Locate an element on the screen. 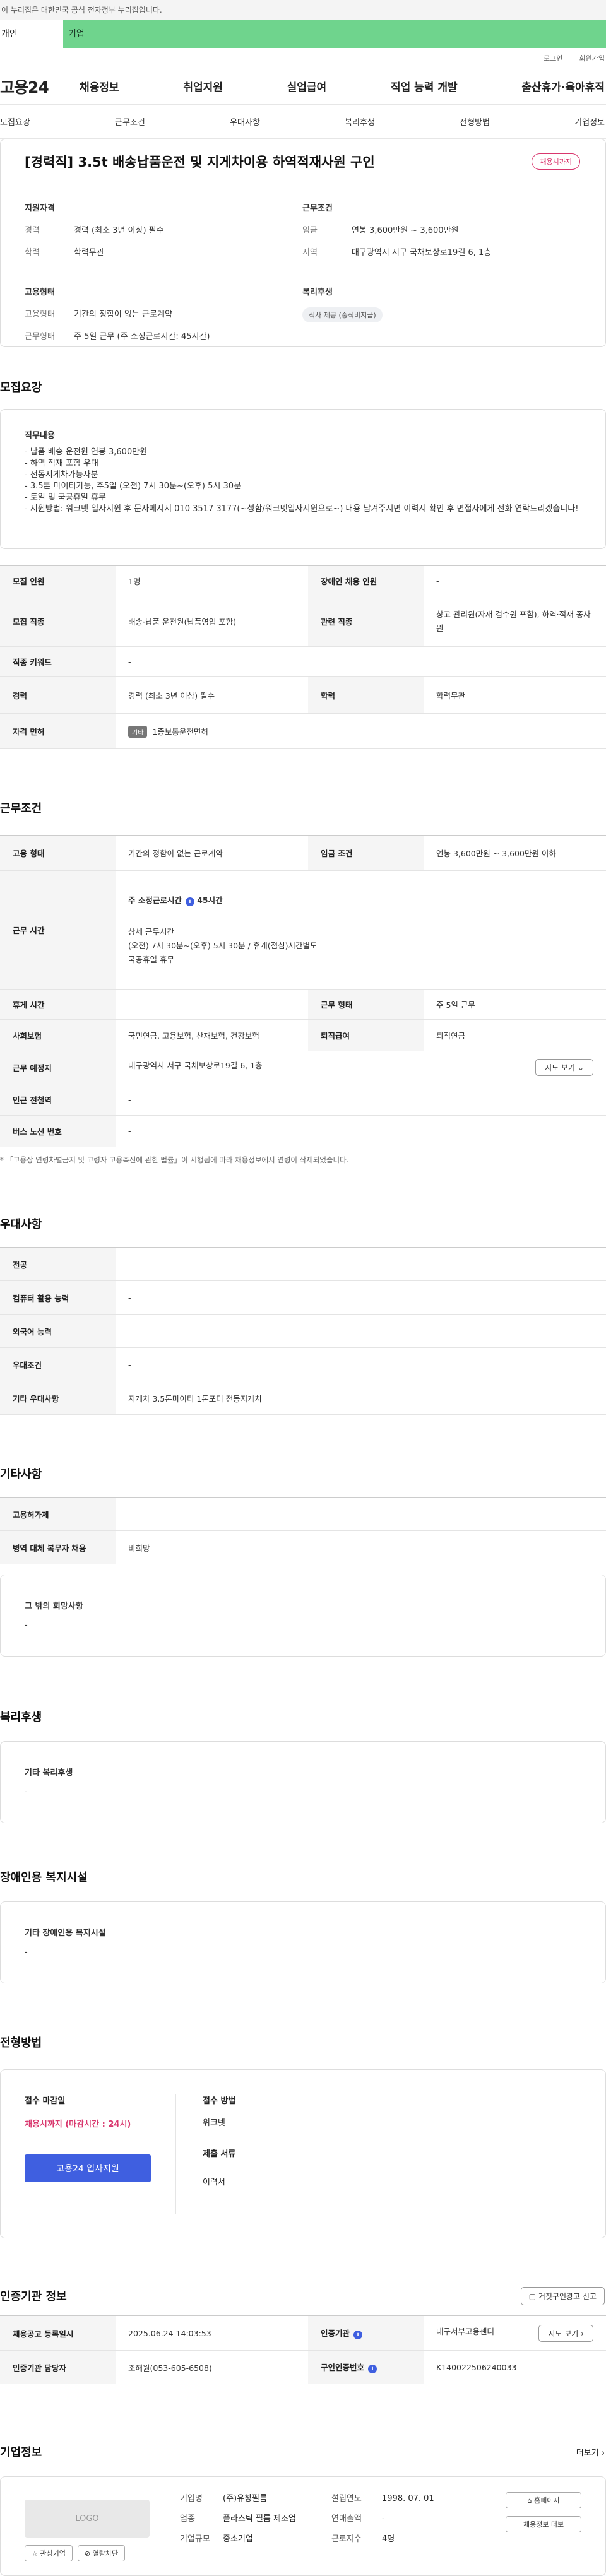 The image size is (606, 2576). table-row: 버스 노선 번호 - is located at coordinates (303, 1131).